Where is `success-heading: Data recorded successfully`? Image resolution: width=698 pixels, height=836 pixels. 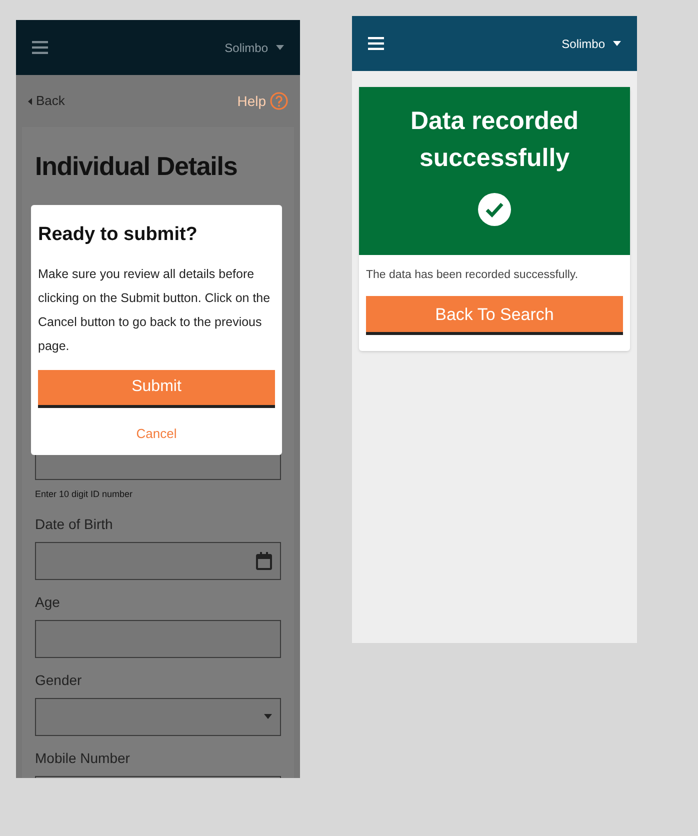
success-heading: Data recorded successfully is located at coordinates (494, 140).